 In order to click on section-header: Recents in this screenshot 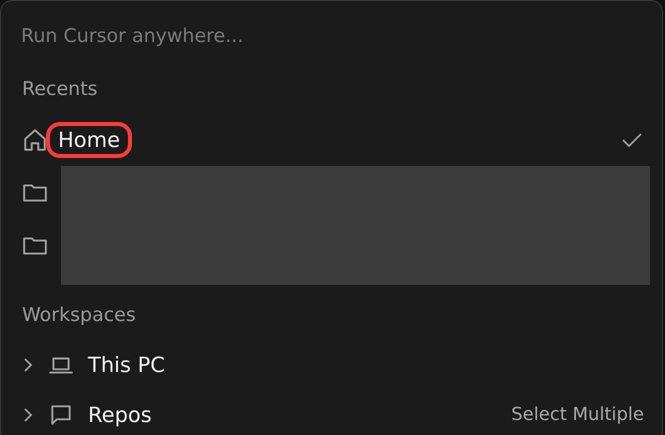, I will do `click(60, 89)`.